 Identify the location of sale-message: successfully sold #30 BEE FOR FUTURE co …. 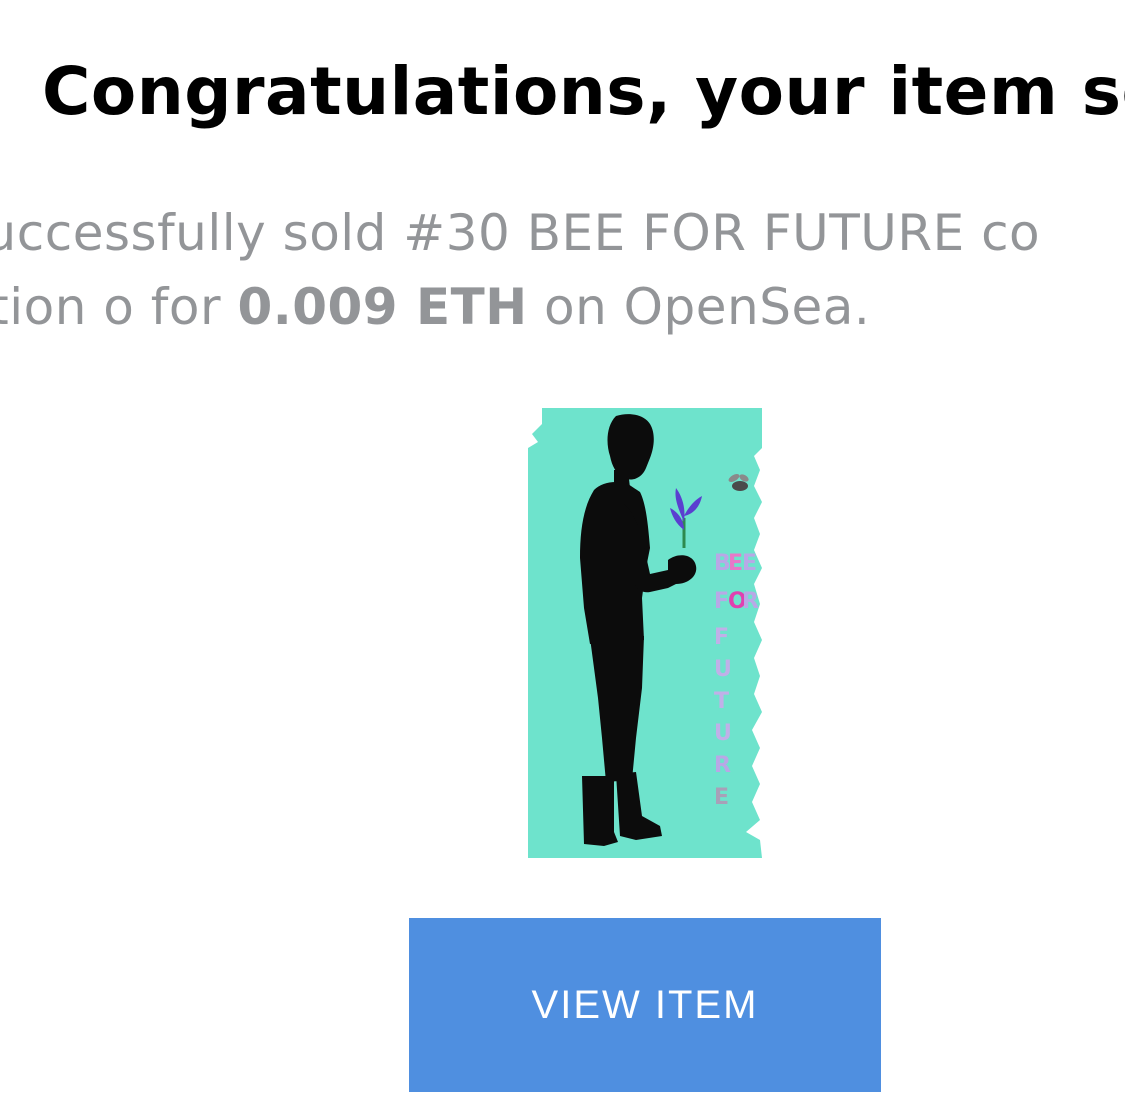
(520, 270).